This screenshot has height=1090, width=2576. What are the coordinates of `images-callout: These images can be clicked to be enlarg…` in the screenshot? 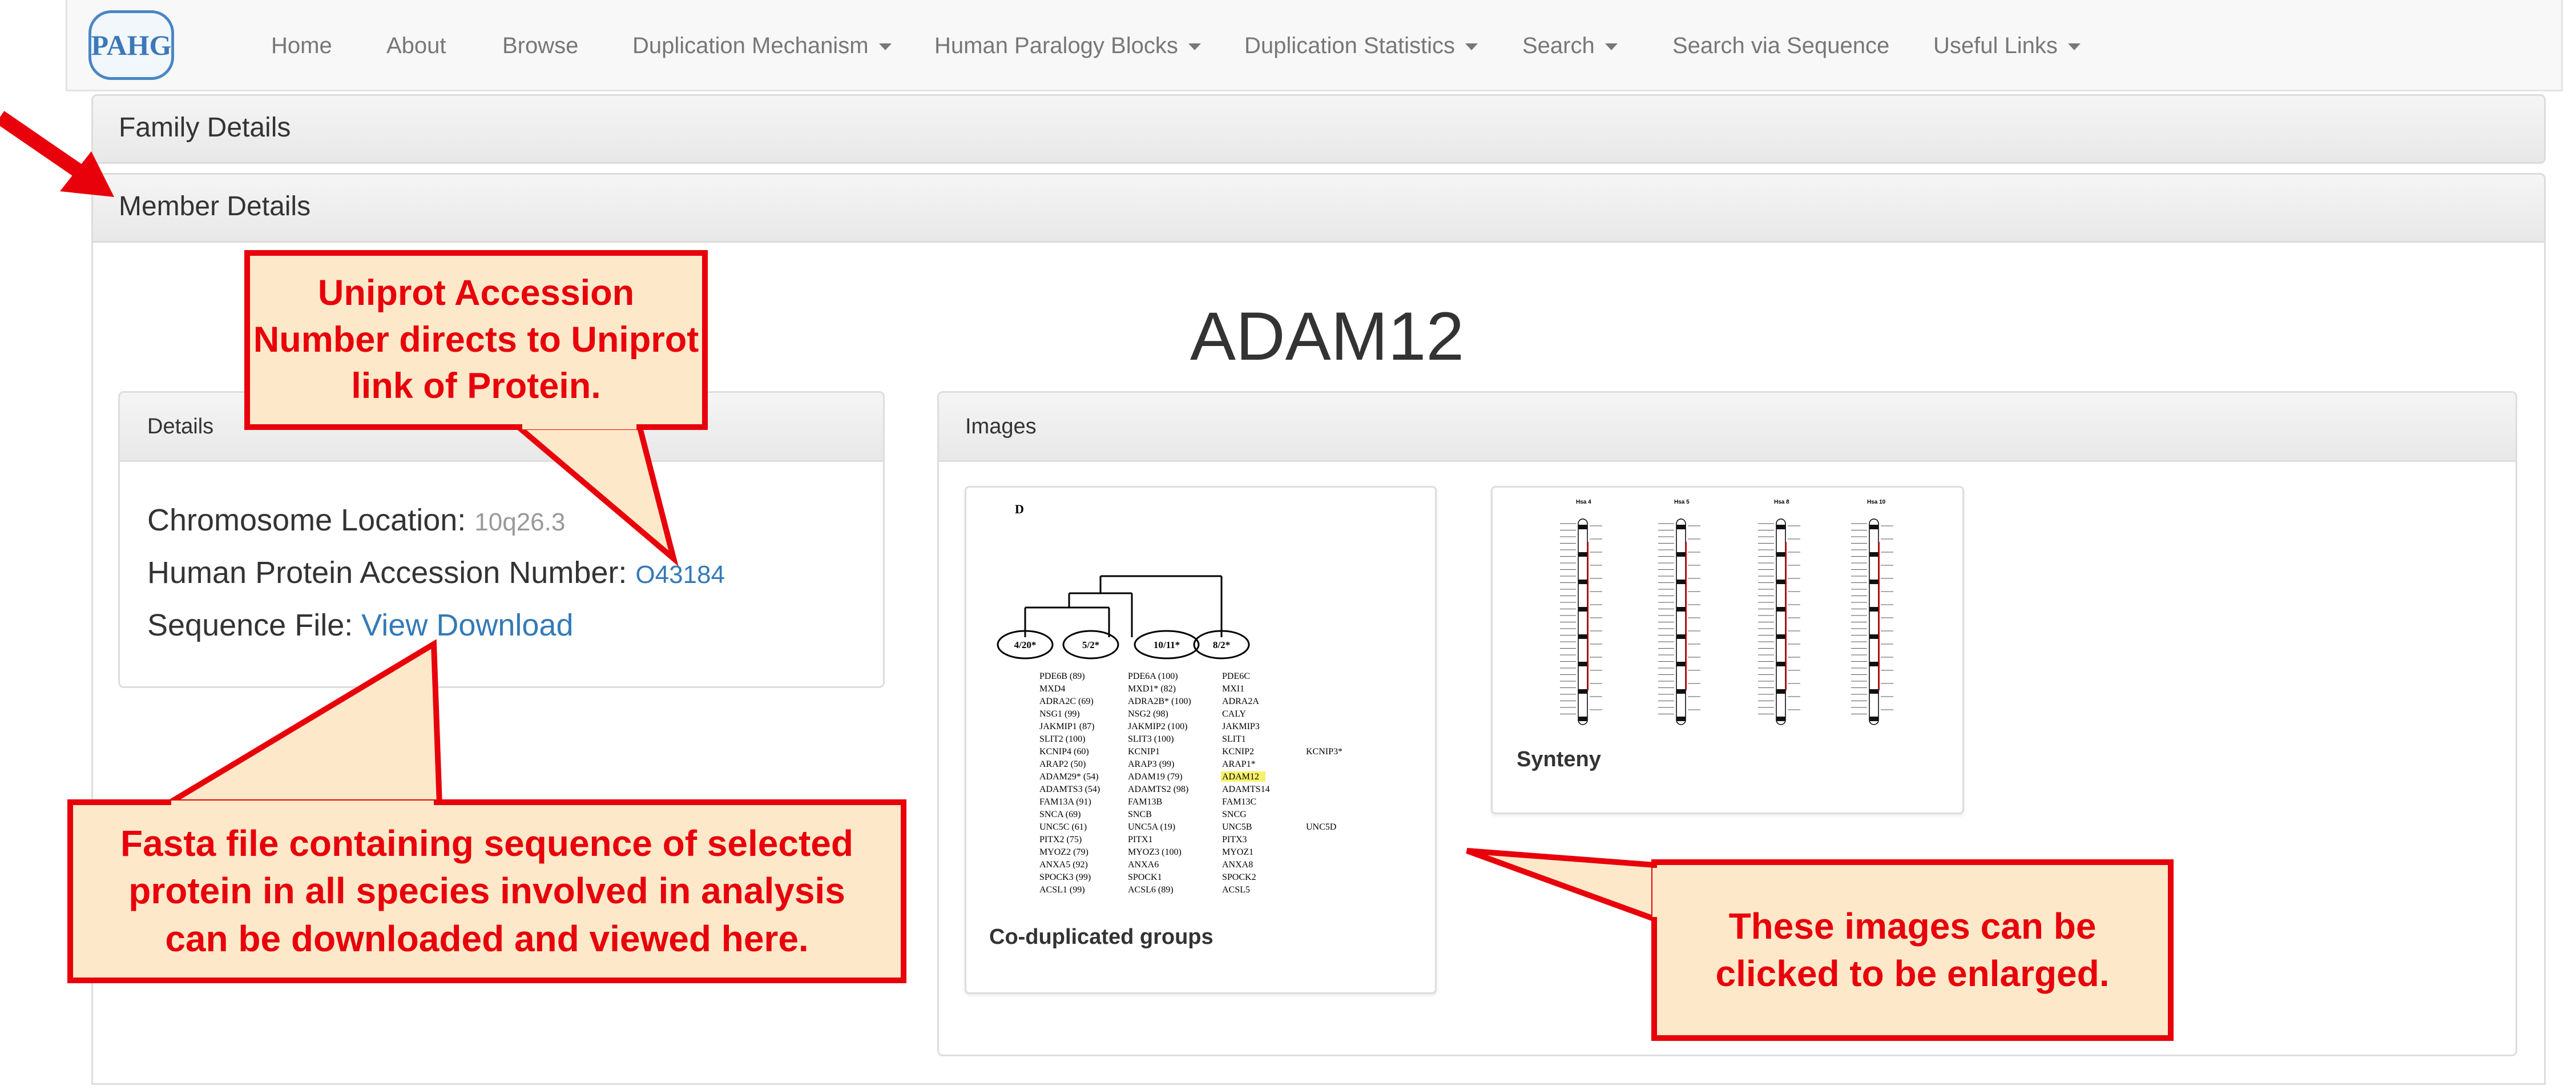 It's located at (1913, 950).